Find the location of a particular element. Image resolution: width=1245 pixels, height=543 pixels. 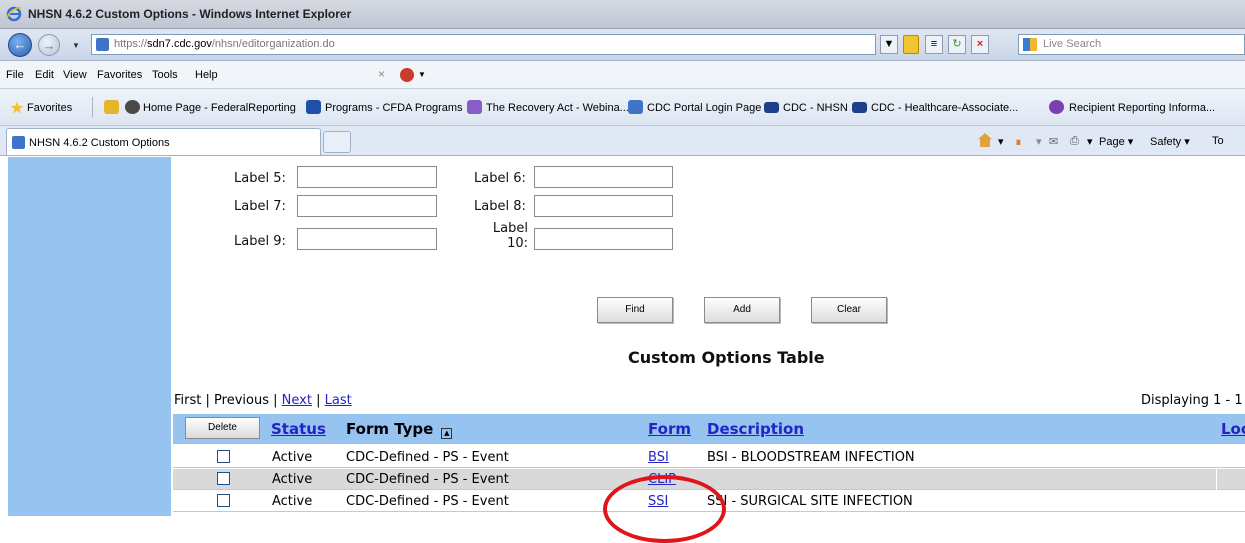

print-icon: ⎙ is located at coordinates (1074, 141).